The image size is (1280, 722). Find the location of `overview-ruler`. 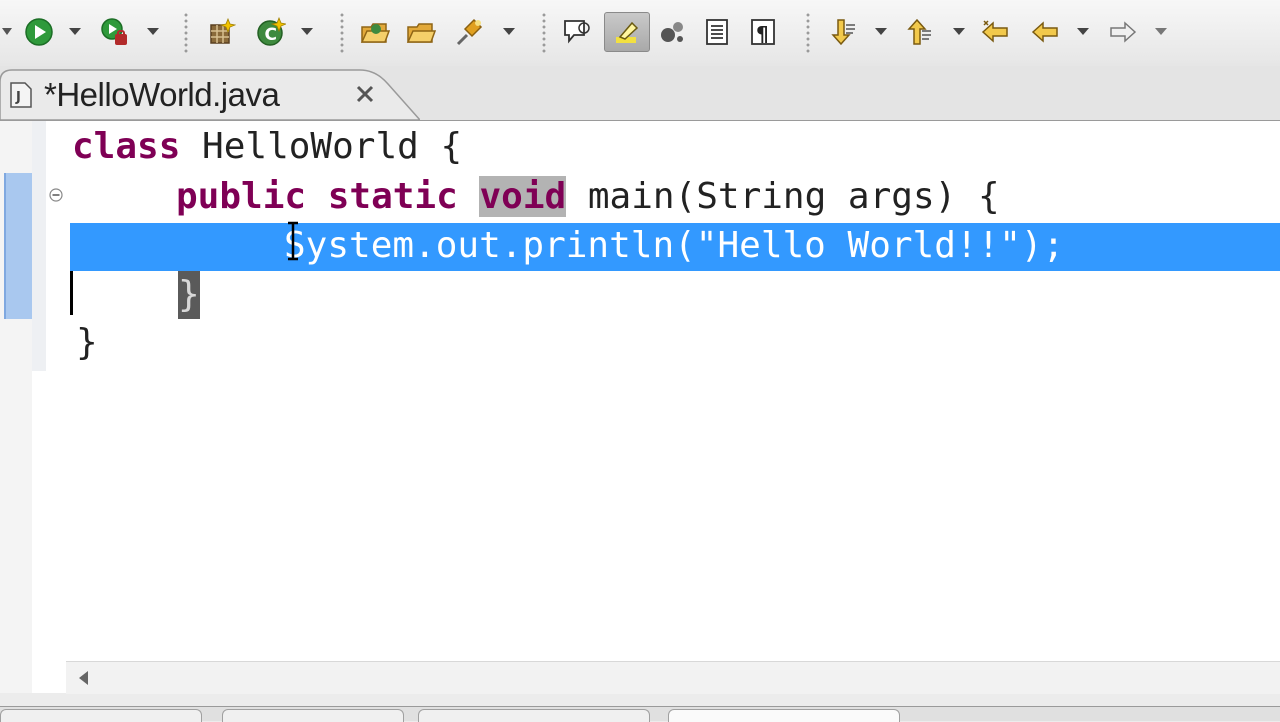

overview-ruler is located at coordinates (16, 407).